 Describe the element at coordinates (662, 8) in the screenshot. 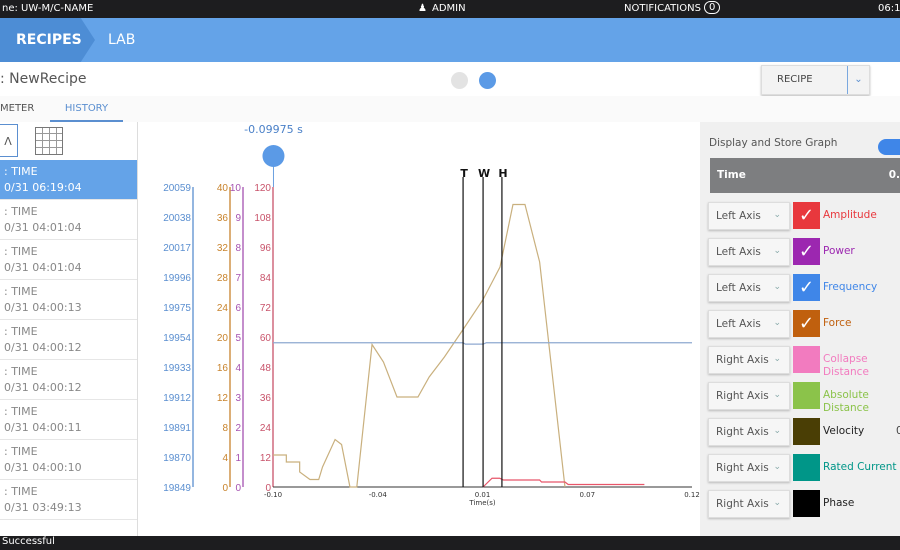

I see `notifications-label: NOTIFICATIONS` at that location.